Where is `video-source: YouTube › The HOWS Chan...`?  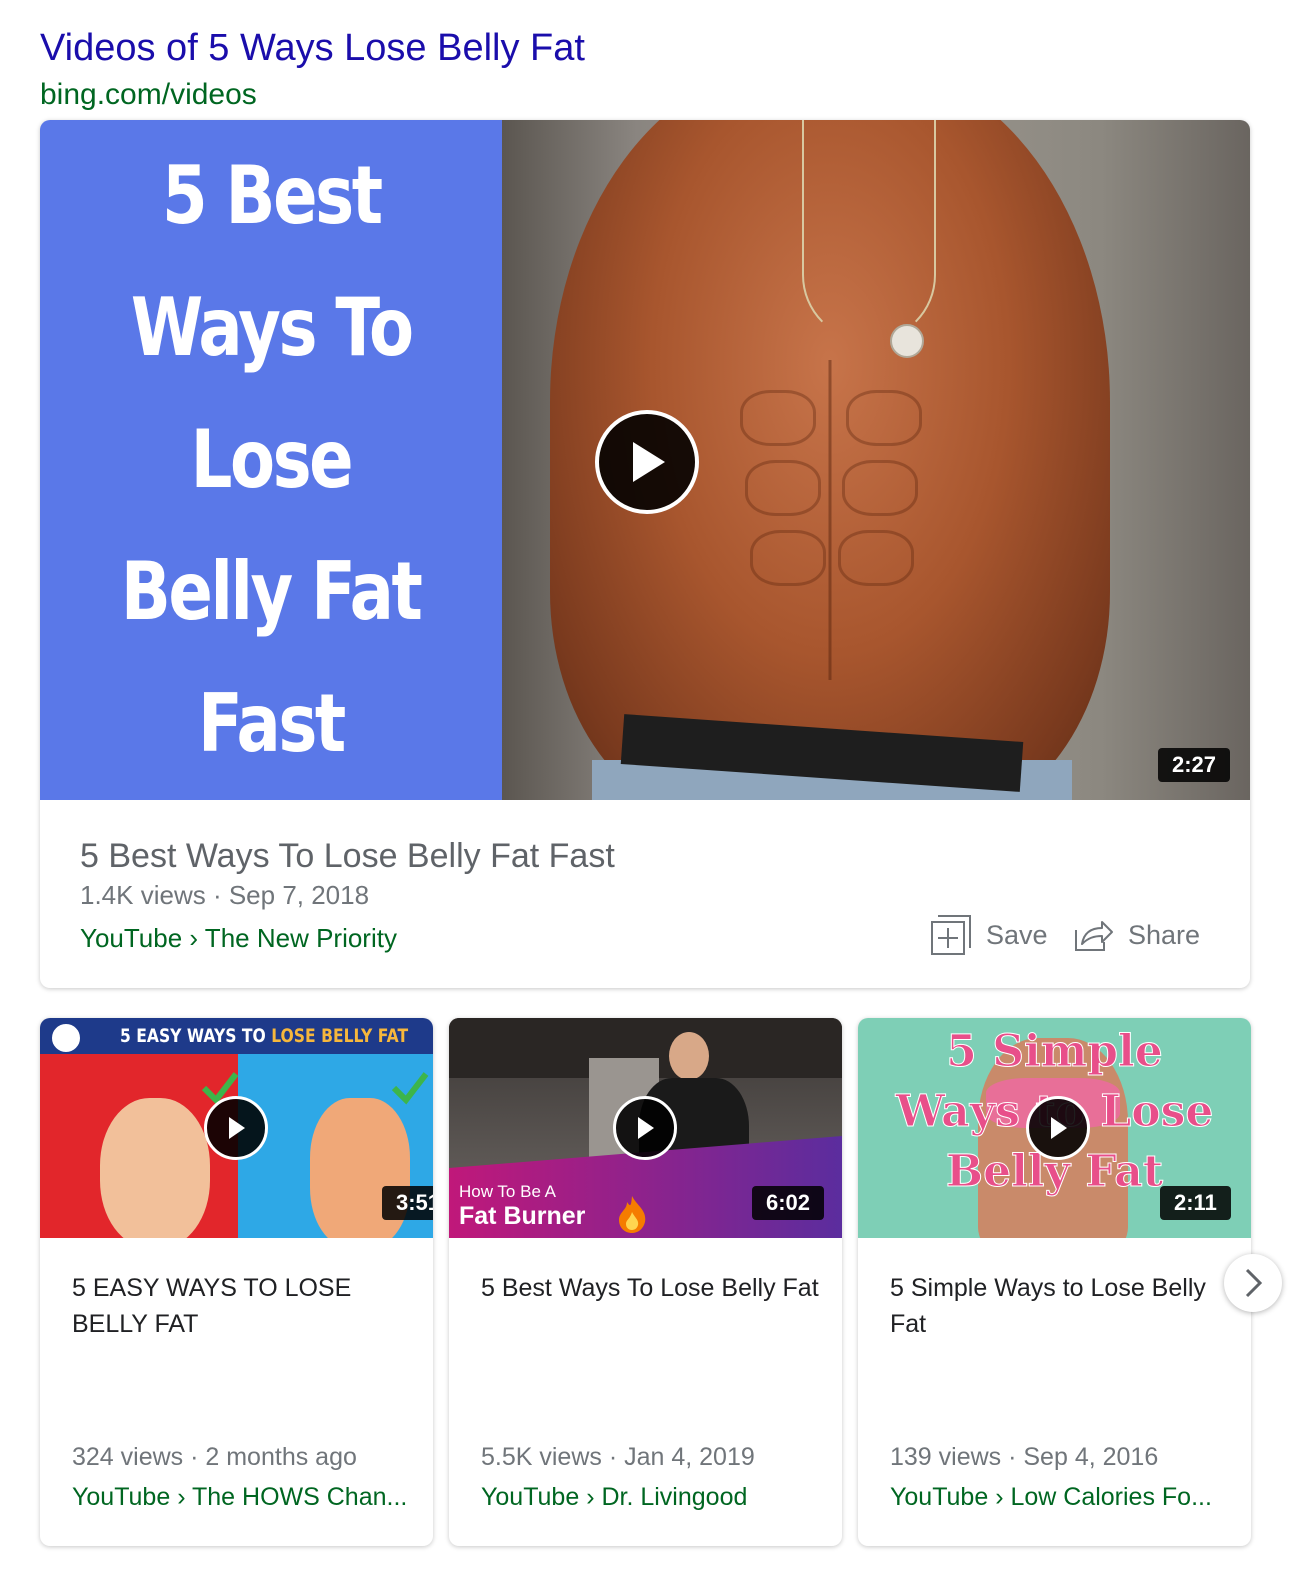 video-source: YouTube › The HOWS Chan... is located at coordinates (239, 1497).